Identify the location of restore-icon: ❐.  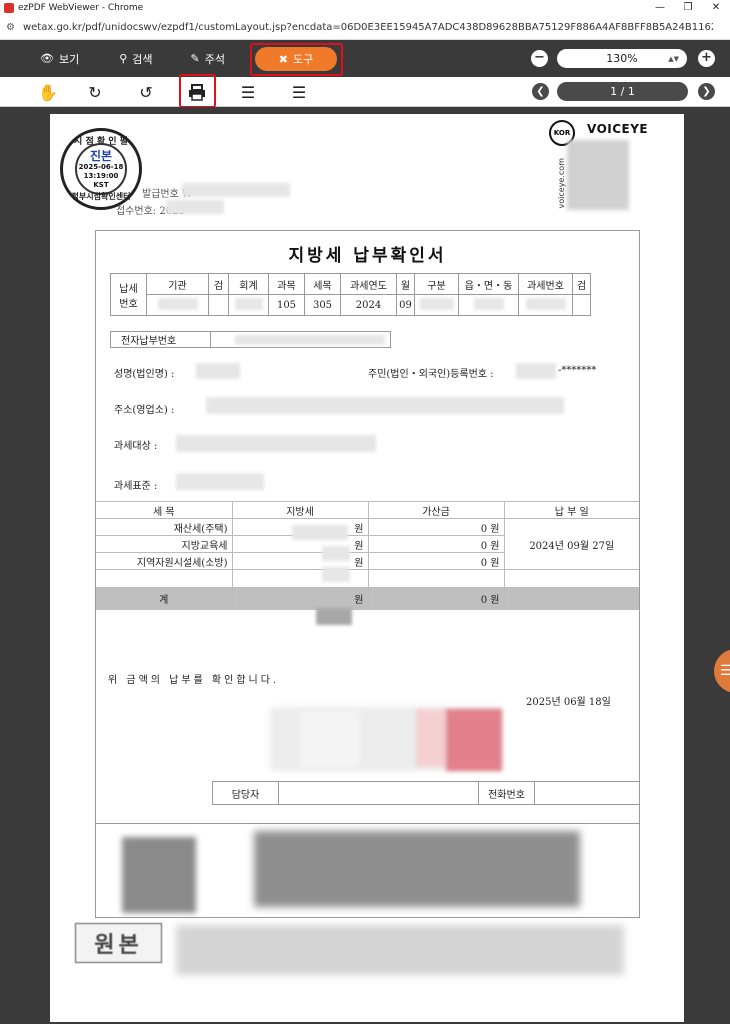
(688, 8).